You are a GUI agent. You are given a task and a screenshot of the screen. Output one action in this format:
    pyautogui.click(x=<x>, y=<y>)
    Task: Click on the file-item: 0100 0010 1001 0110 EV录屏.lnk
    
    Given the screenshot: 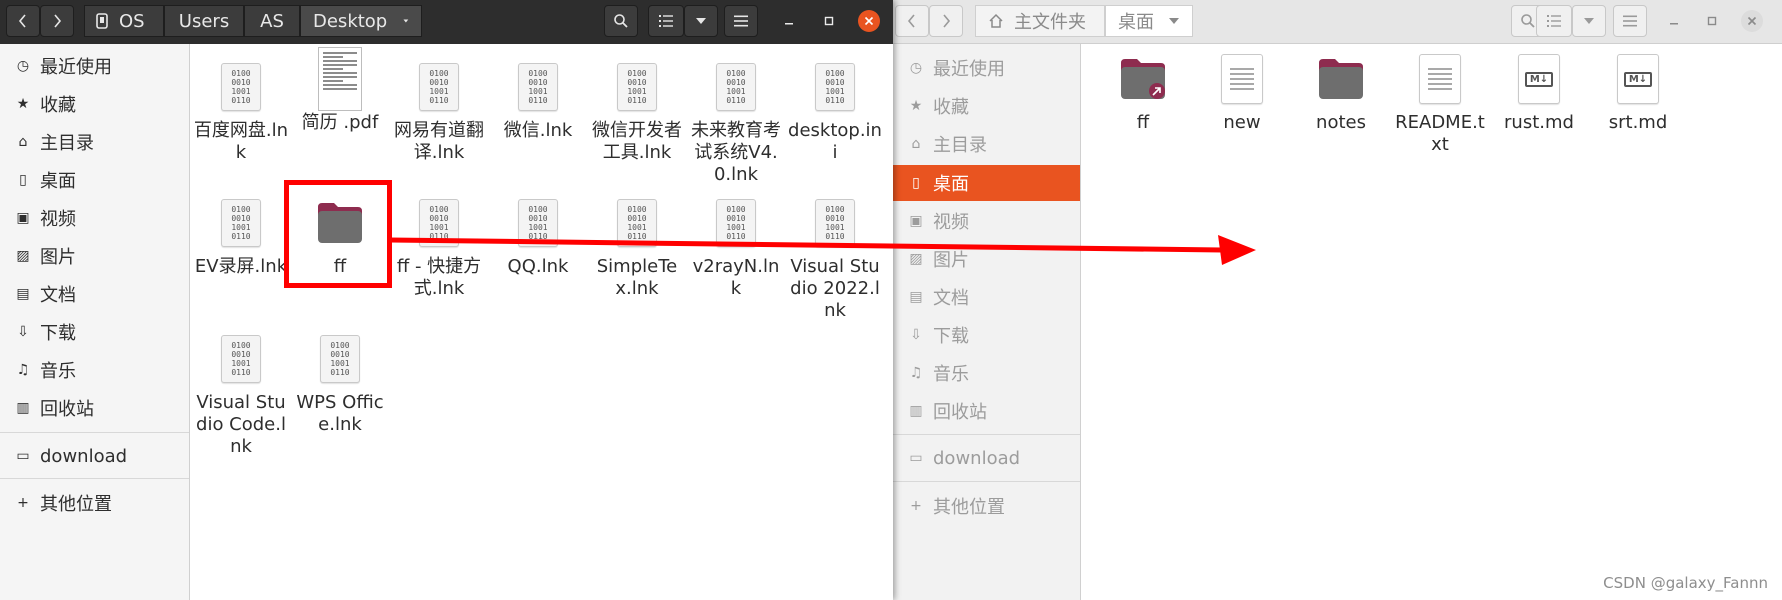 What is the action you would take?
    pyautogui.click(x=241, y=236)
    